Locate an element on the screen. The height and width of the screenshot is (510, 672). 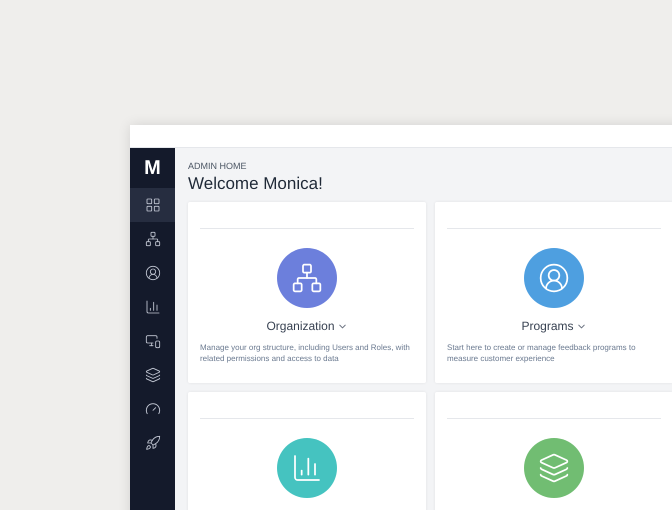
gauge-icon is located at coordinates (152, 409).